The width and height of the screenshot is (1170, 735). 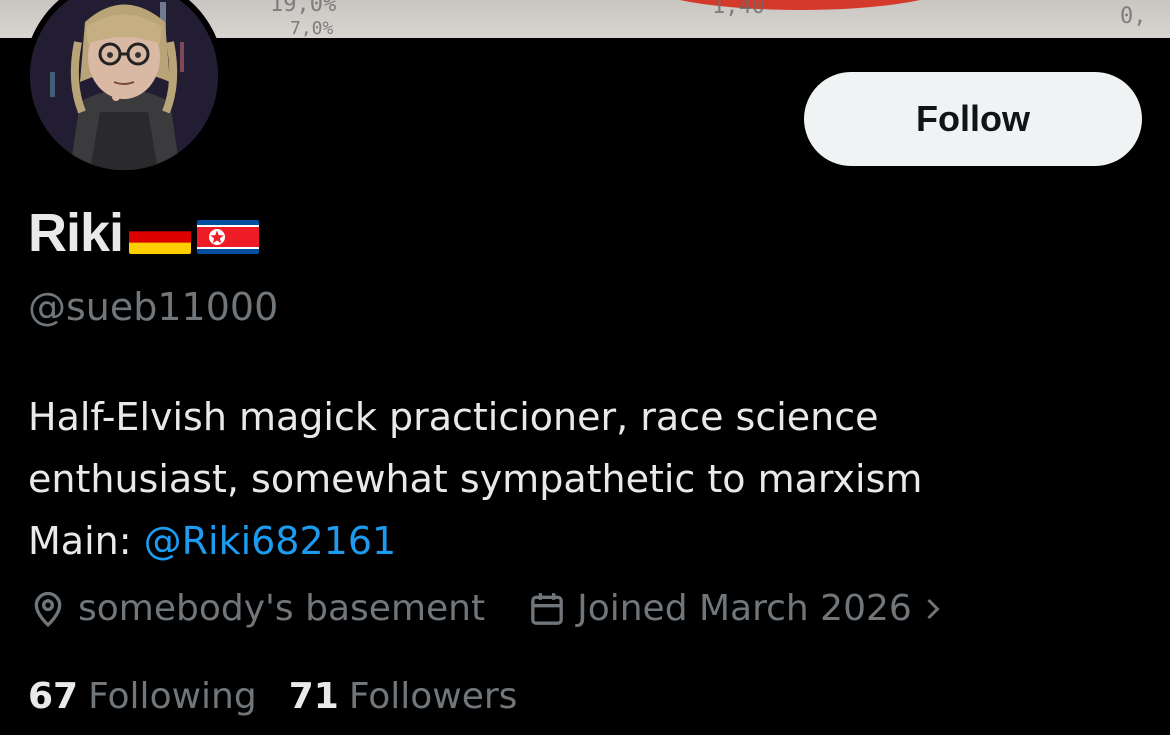 I want to click on banner-scribble: 0,, so click(x=1133, y=16).